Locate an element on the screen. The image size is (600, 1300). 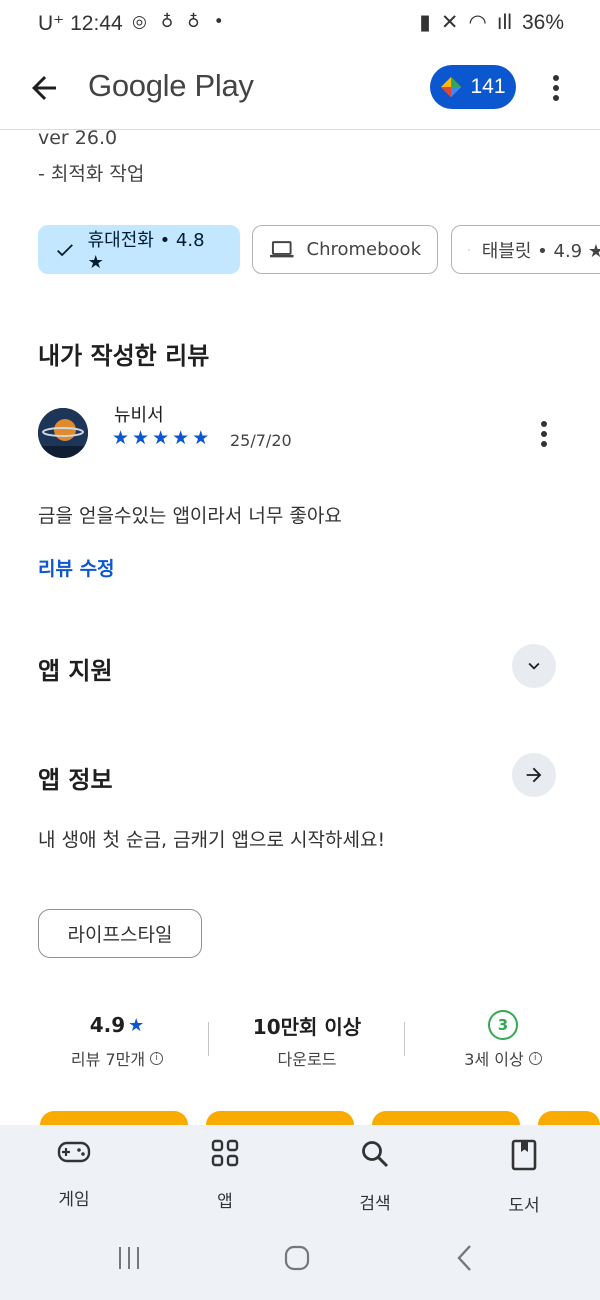
nav-games: 게임 is located at coordinates (74, 1174).